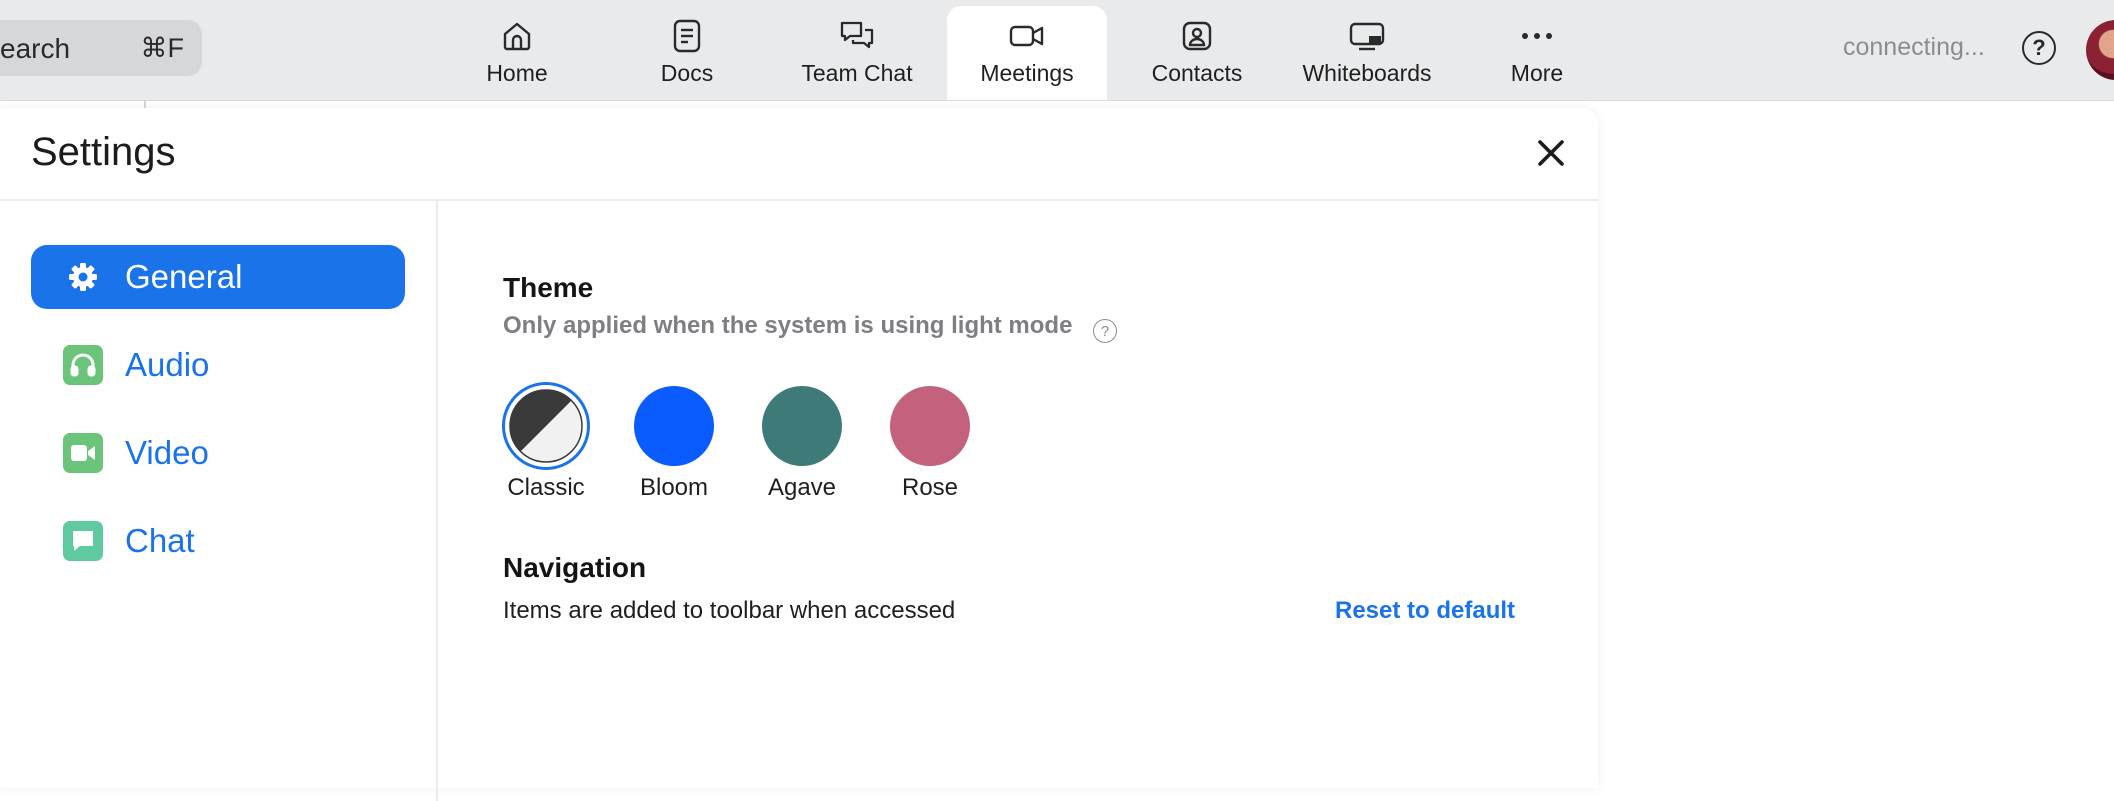 The height and width of the screenshot is (801, 2114). I want to click on tab-label: Meetings, so click(1027, 73).